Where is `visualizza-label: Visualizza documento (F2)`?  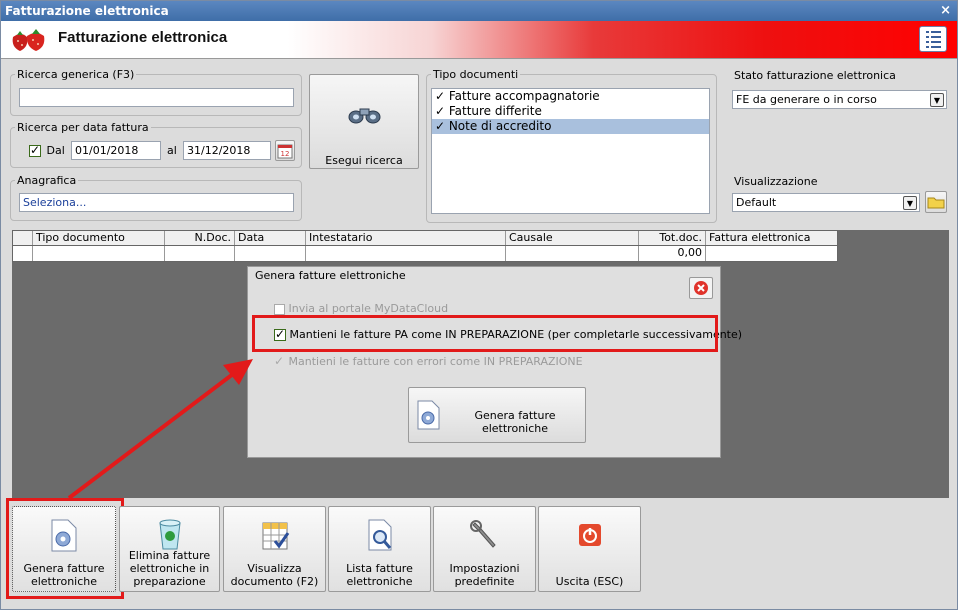 visualizza-label: Visualizza documento (F2) is located at coordinates (274, 575).